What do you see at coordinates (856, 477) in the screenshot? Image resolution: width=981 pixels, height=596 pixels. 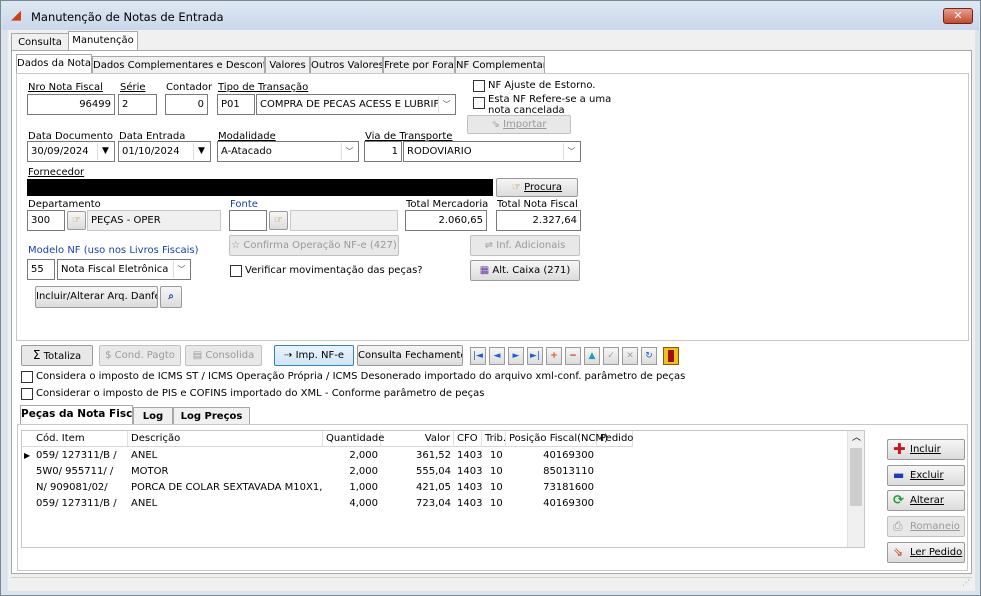 I see `scrollbar-thumb` at bounding box center [856, 477].